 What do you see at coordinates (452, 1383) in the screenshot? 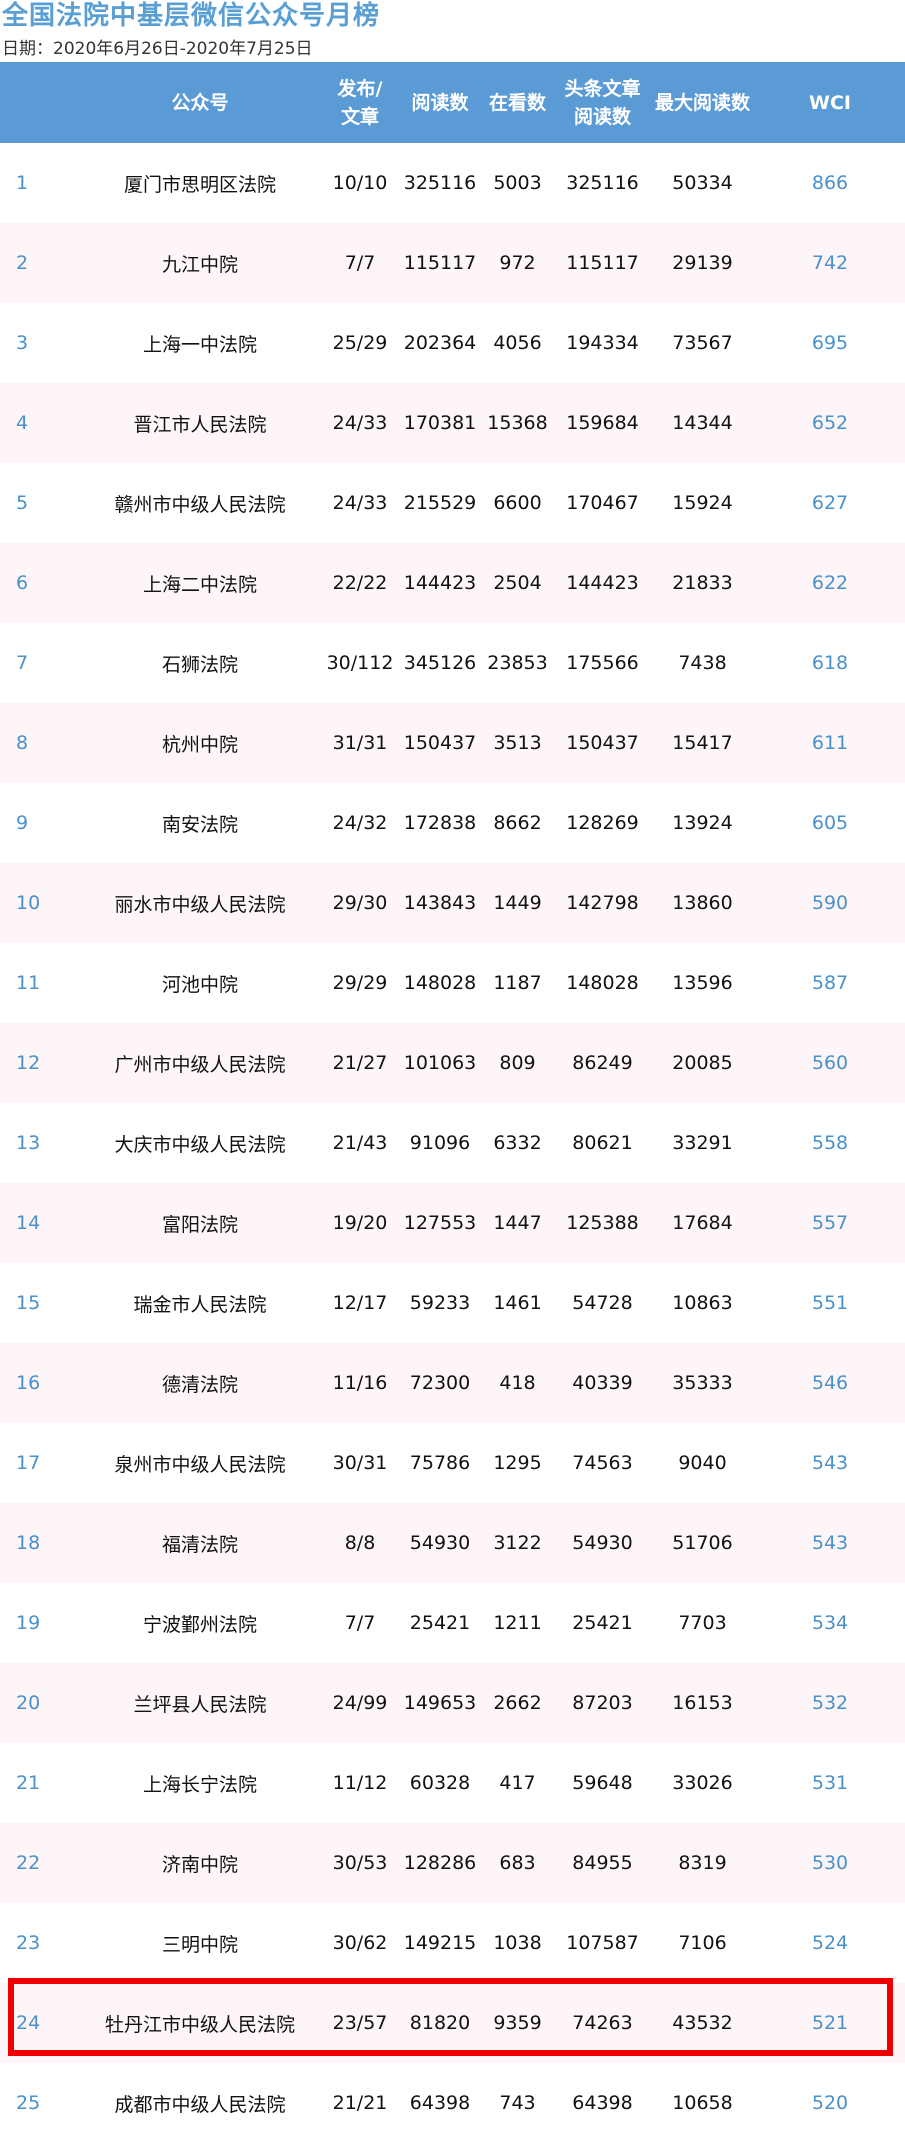
I see `table-row: 16 德清法院 11/16 72300 418 40339 35333 546` at bounding box center [452, 1383].